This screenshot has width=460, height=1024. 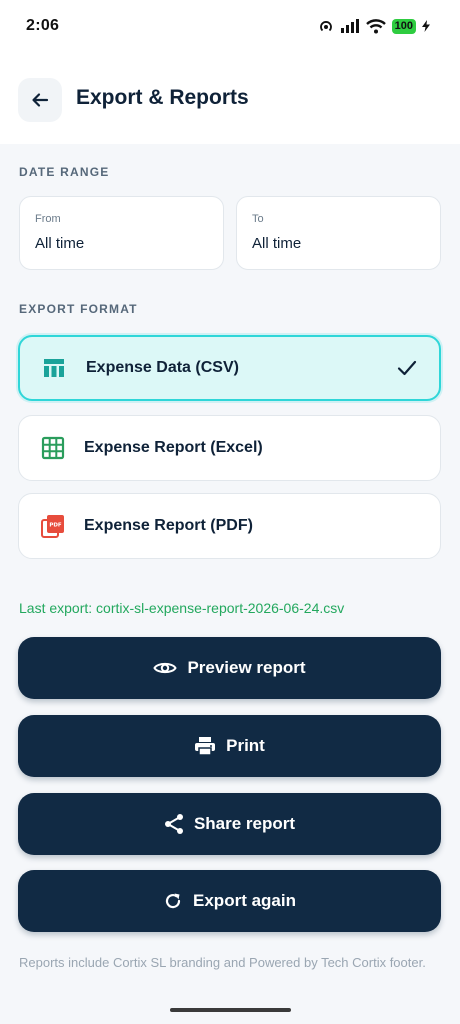 What do you see at coordinates (121, 233) in the screenshot?
I see `date-from-field: From All time` at bounding box center [121, 233].